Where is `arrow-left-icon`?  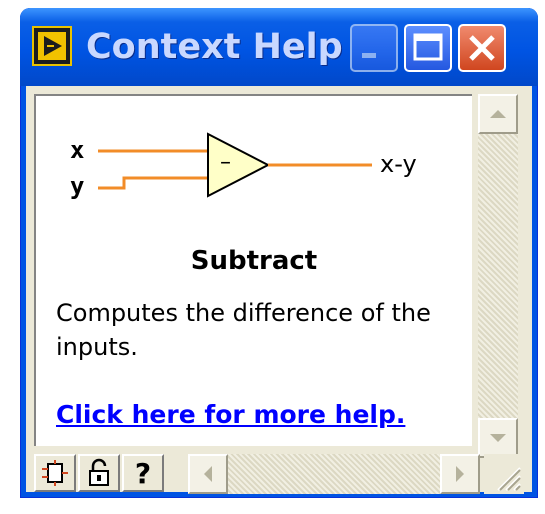 arrow-left-icon is located at coordinates (208, 474).